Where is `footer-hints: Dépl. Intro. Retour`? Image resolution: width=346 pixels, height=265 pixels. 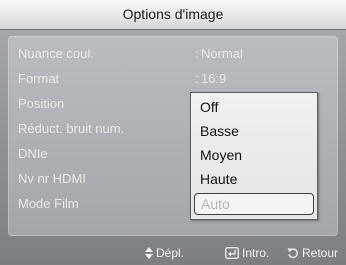 footer-hints: Dépl. Intro. Retour is located at coordinates (173, 254).